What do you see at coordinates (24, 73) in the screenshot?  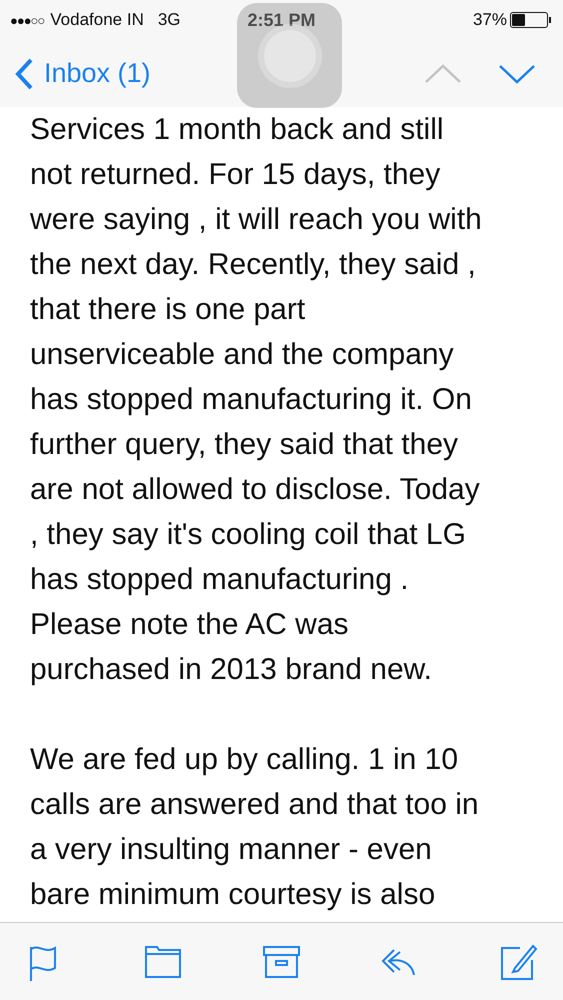 I see `chevron-left-icon` at bounding box center [24, 73].